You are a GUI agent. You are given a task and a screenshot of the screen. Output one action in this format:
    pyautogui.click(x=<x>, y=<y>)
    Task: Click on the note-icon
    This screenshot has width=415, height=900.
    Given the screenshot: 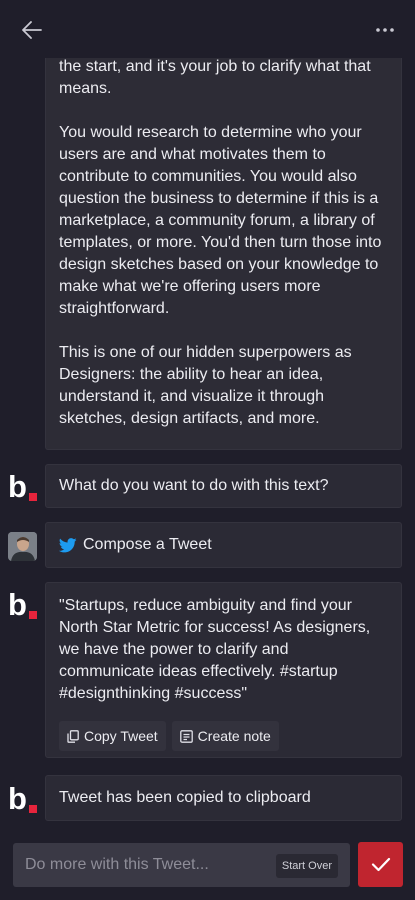 What is the action you would take?
    pyautogui.click(x=186, y=736)
    